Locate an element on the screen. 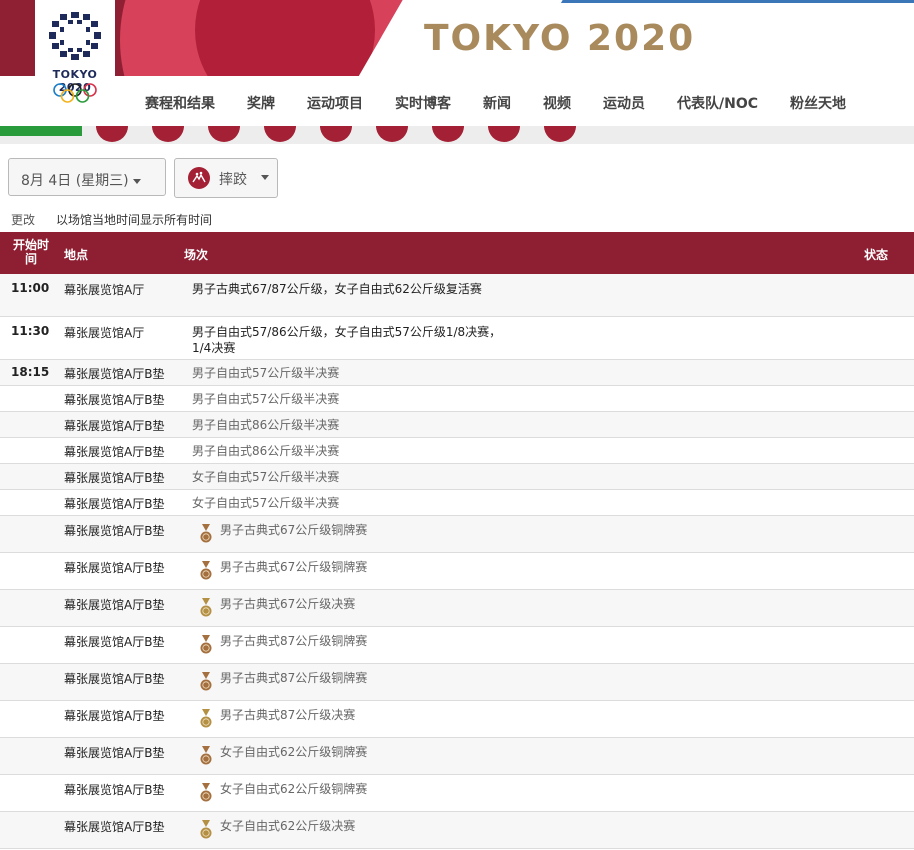 The image size is (914, 850). schedule-table-header: 开始时间 地点 场次 状态 is located at coordinates (457, 253).